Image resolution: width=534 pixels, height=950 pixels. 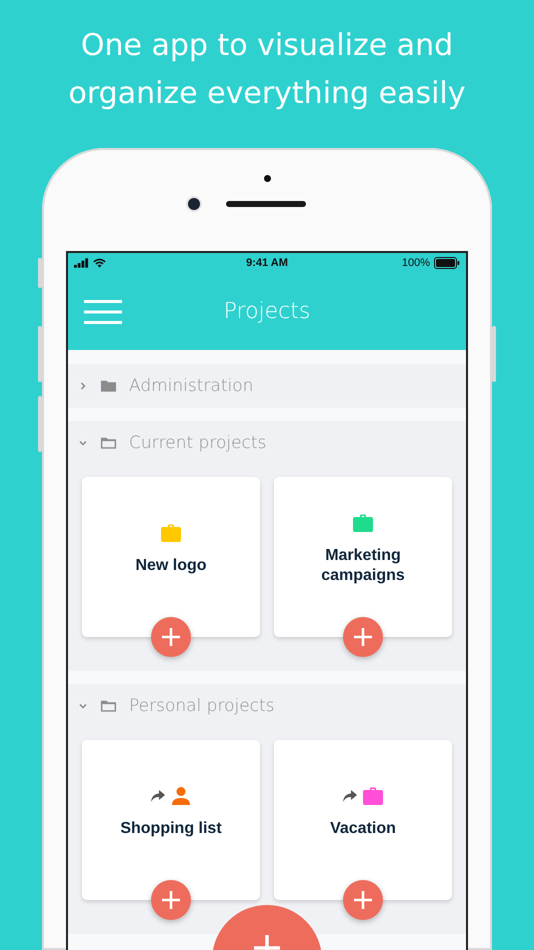 What do you see at coordinates (447, 263) in the screenshot?
I see `battery-icon` at bounding box center [447, 263].